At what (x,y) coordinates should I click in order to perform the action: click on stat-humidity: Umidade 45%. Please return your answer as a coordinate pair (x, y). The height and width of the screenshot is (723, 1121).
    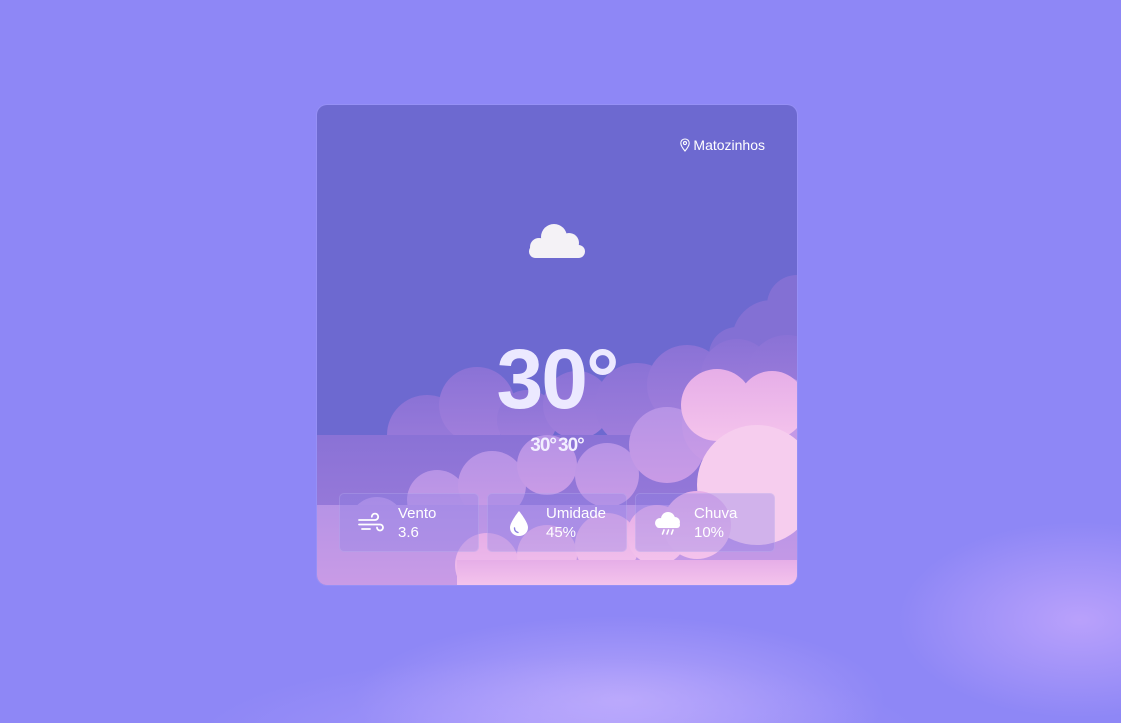
    Looking at the image, I should click on (557, 522).